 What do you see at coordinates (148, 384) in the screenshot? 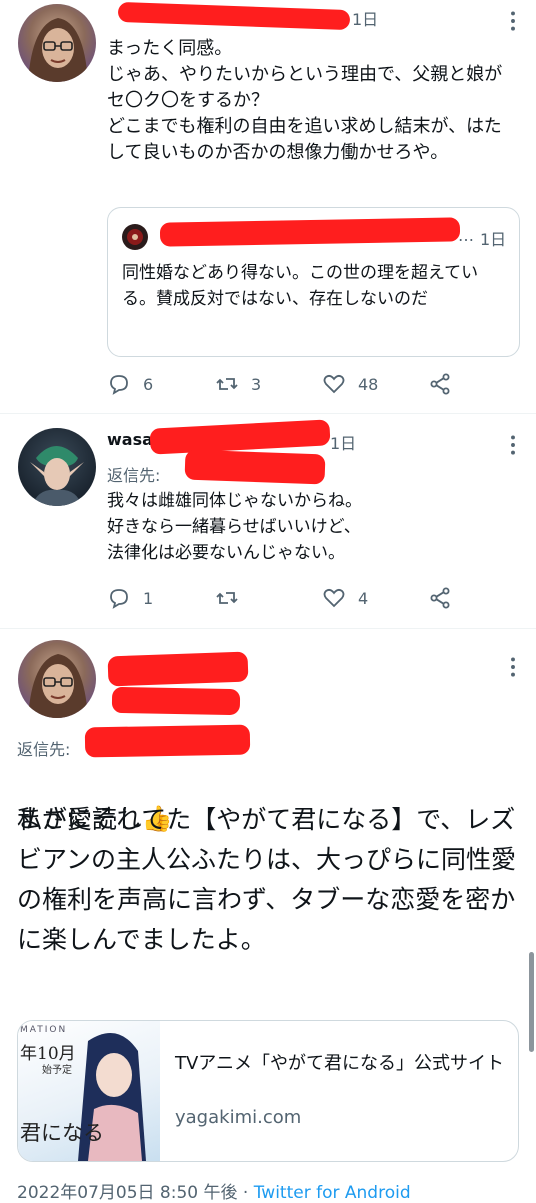
I see `reply-count: 6` at bounding box center [148, 384].